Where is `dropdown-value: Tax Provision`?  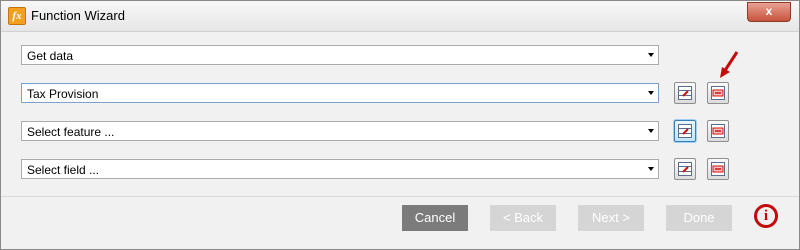
dropdown-value: Tax Provision is located at coordinates (63, 94).